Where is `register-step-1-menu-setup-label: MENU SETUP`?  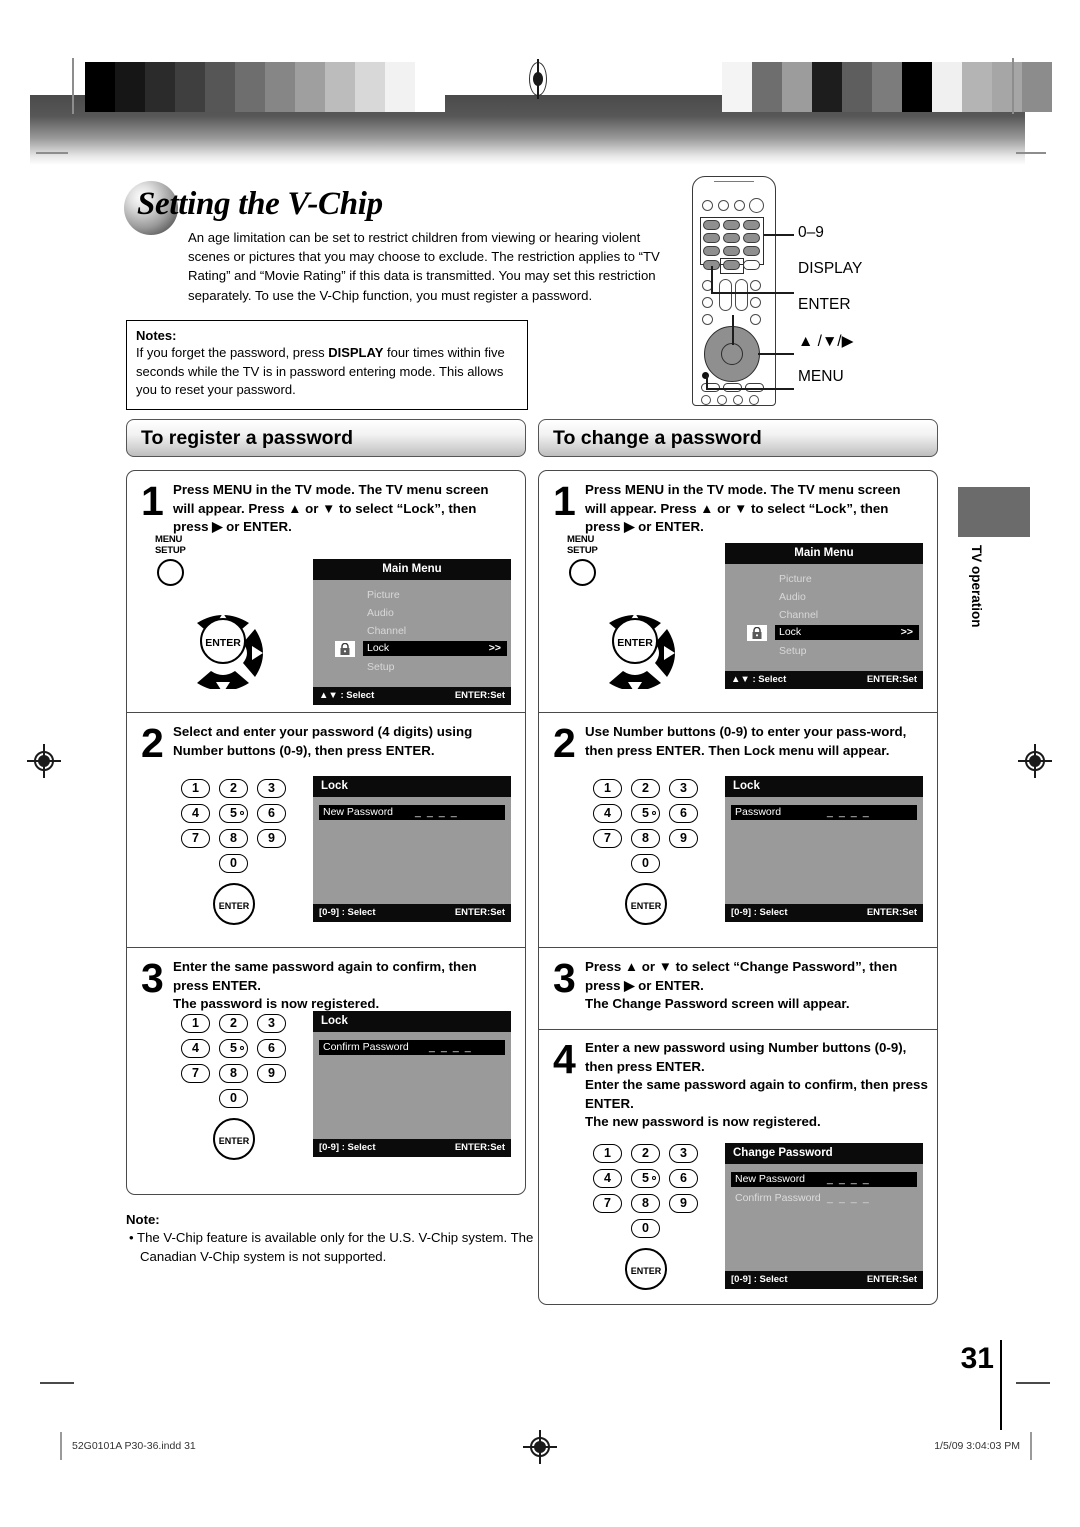
register-step-1-menu-setup-label: MENU SETUP is located at coordinates (170, 545).